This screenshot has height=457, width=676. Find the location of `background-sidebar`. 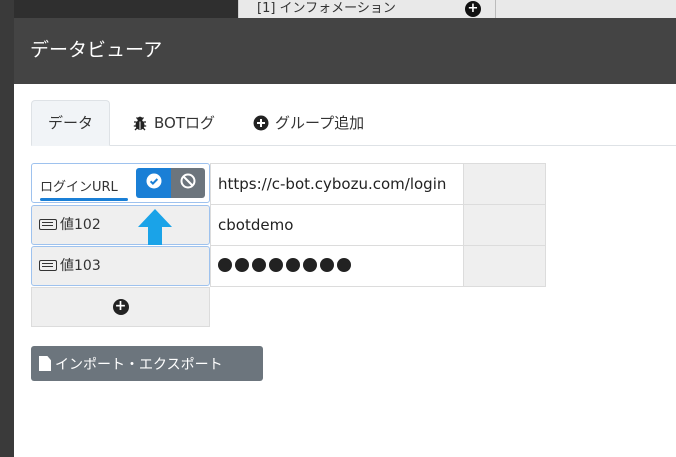

background-sidebar is located at coordinates (7, 228).